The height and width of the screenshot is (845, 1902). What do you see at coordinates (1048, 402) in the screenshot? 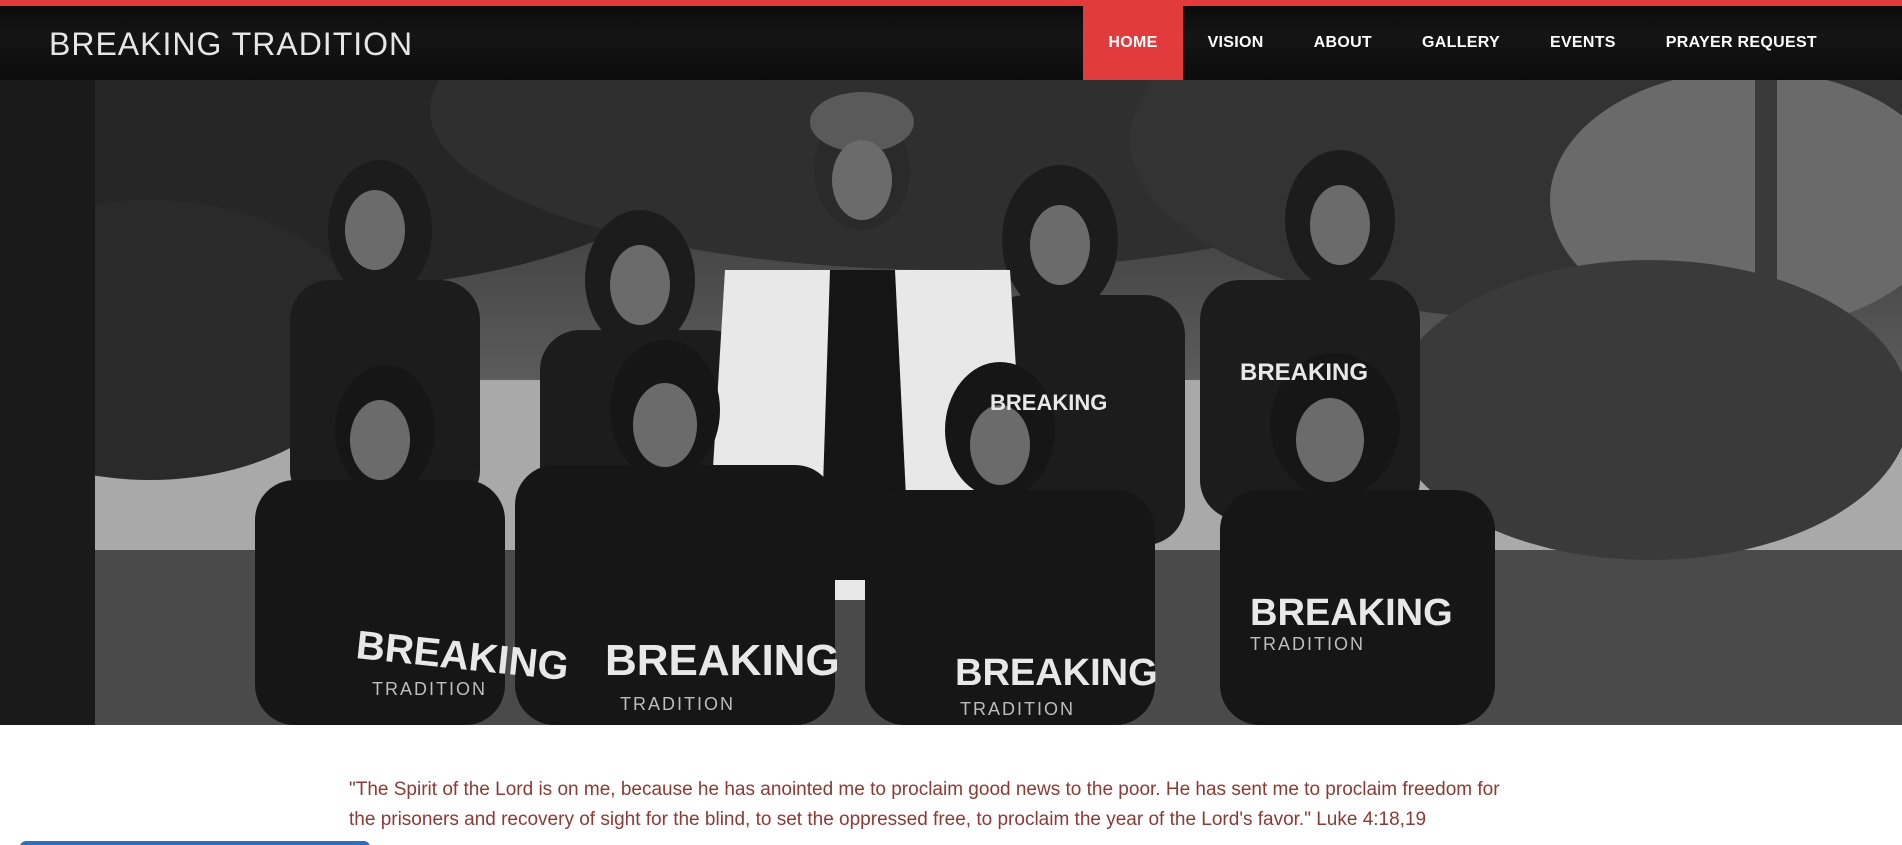
I see `tshirt-text-6: BREAKING` at bounding box center [1048, 402].